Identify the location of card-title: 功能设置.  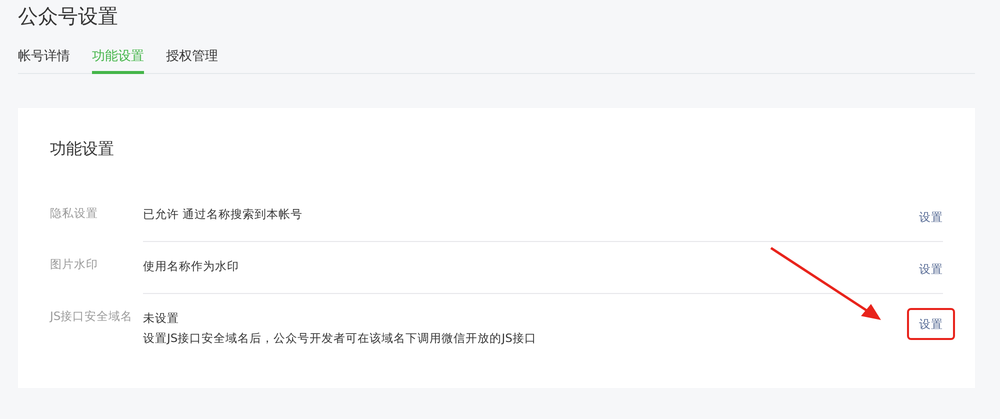
(82, 149).